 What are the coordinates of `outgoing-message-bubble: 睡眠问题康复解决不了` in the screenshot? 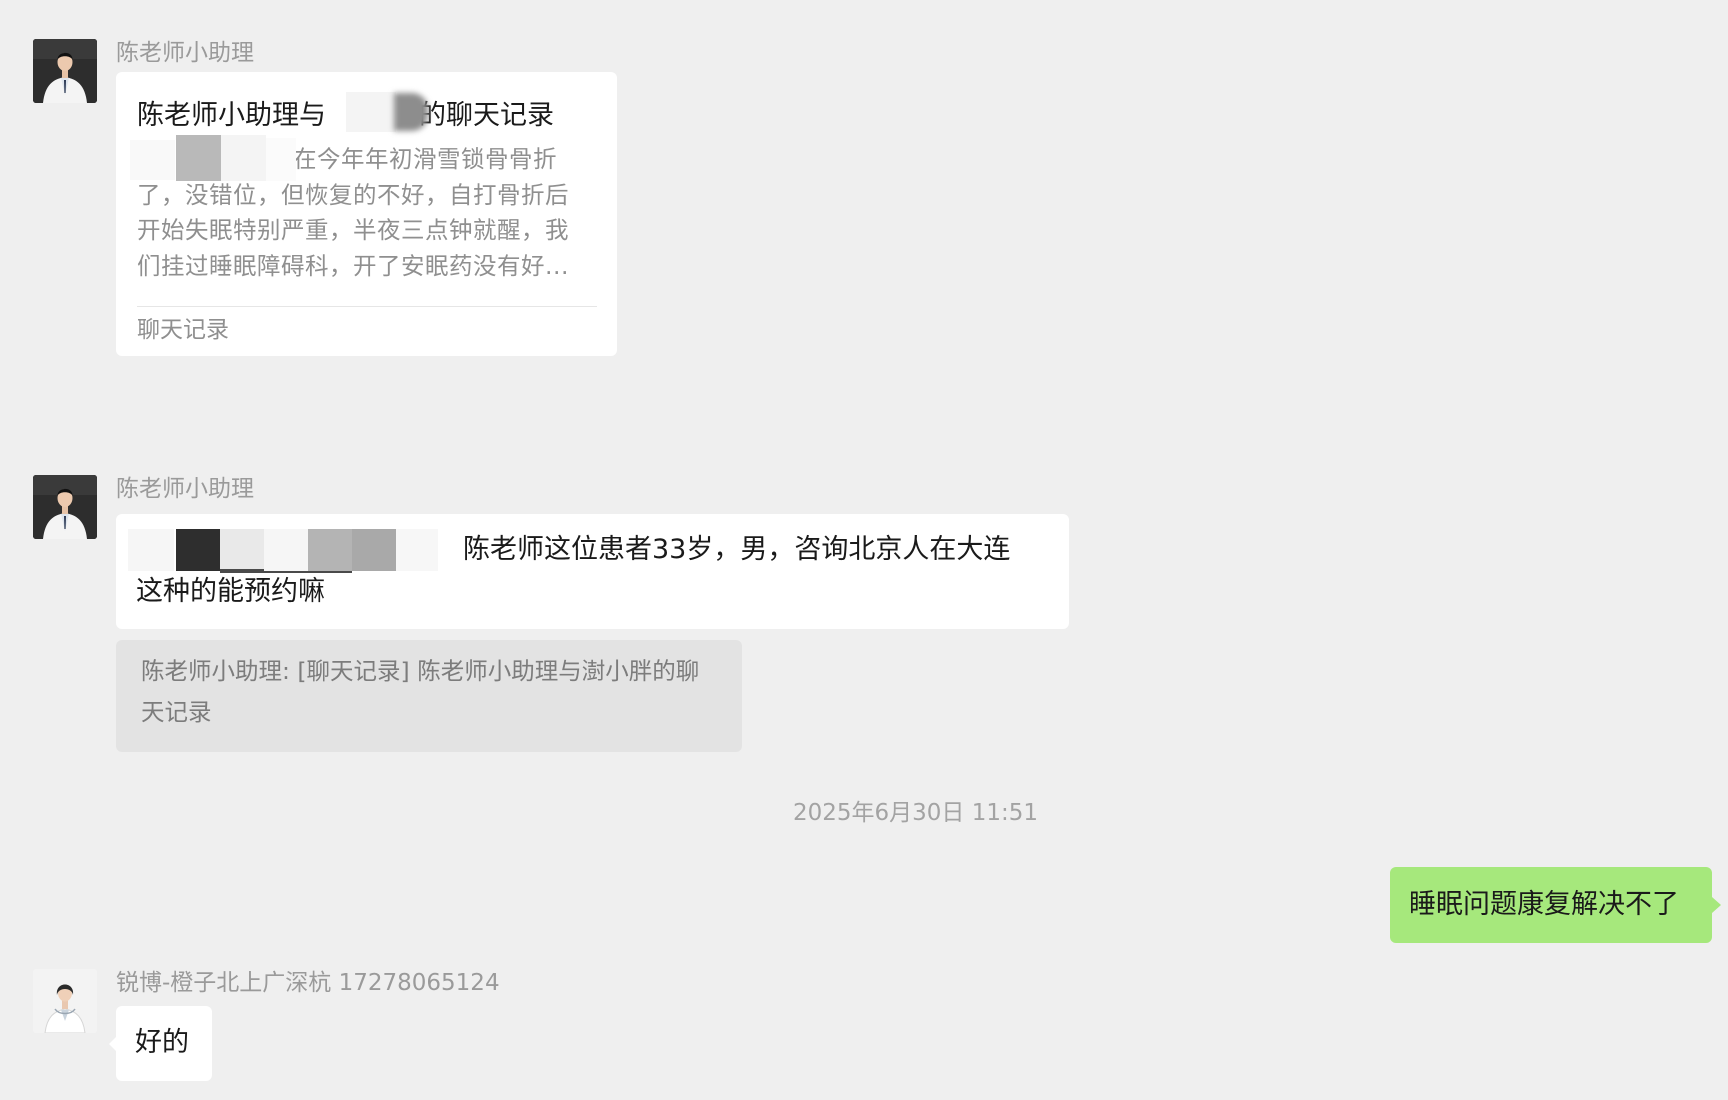 It's located at (1551, 905).